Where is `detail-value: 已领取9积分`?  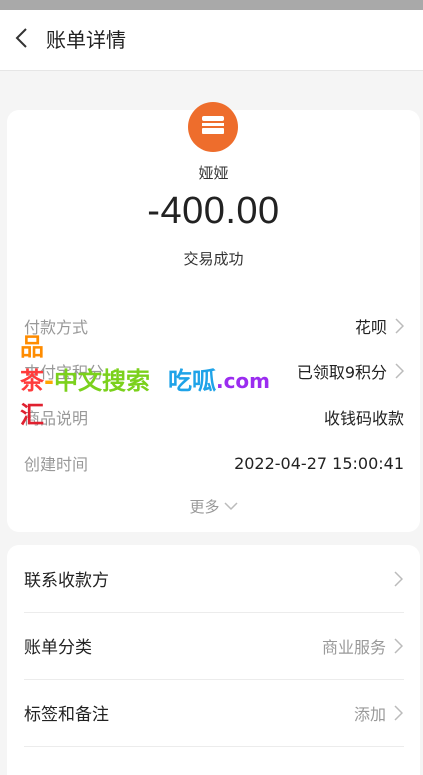
detail-value: 已领取9积分 is located at coordinates (341, 372).